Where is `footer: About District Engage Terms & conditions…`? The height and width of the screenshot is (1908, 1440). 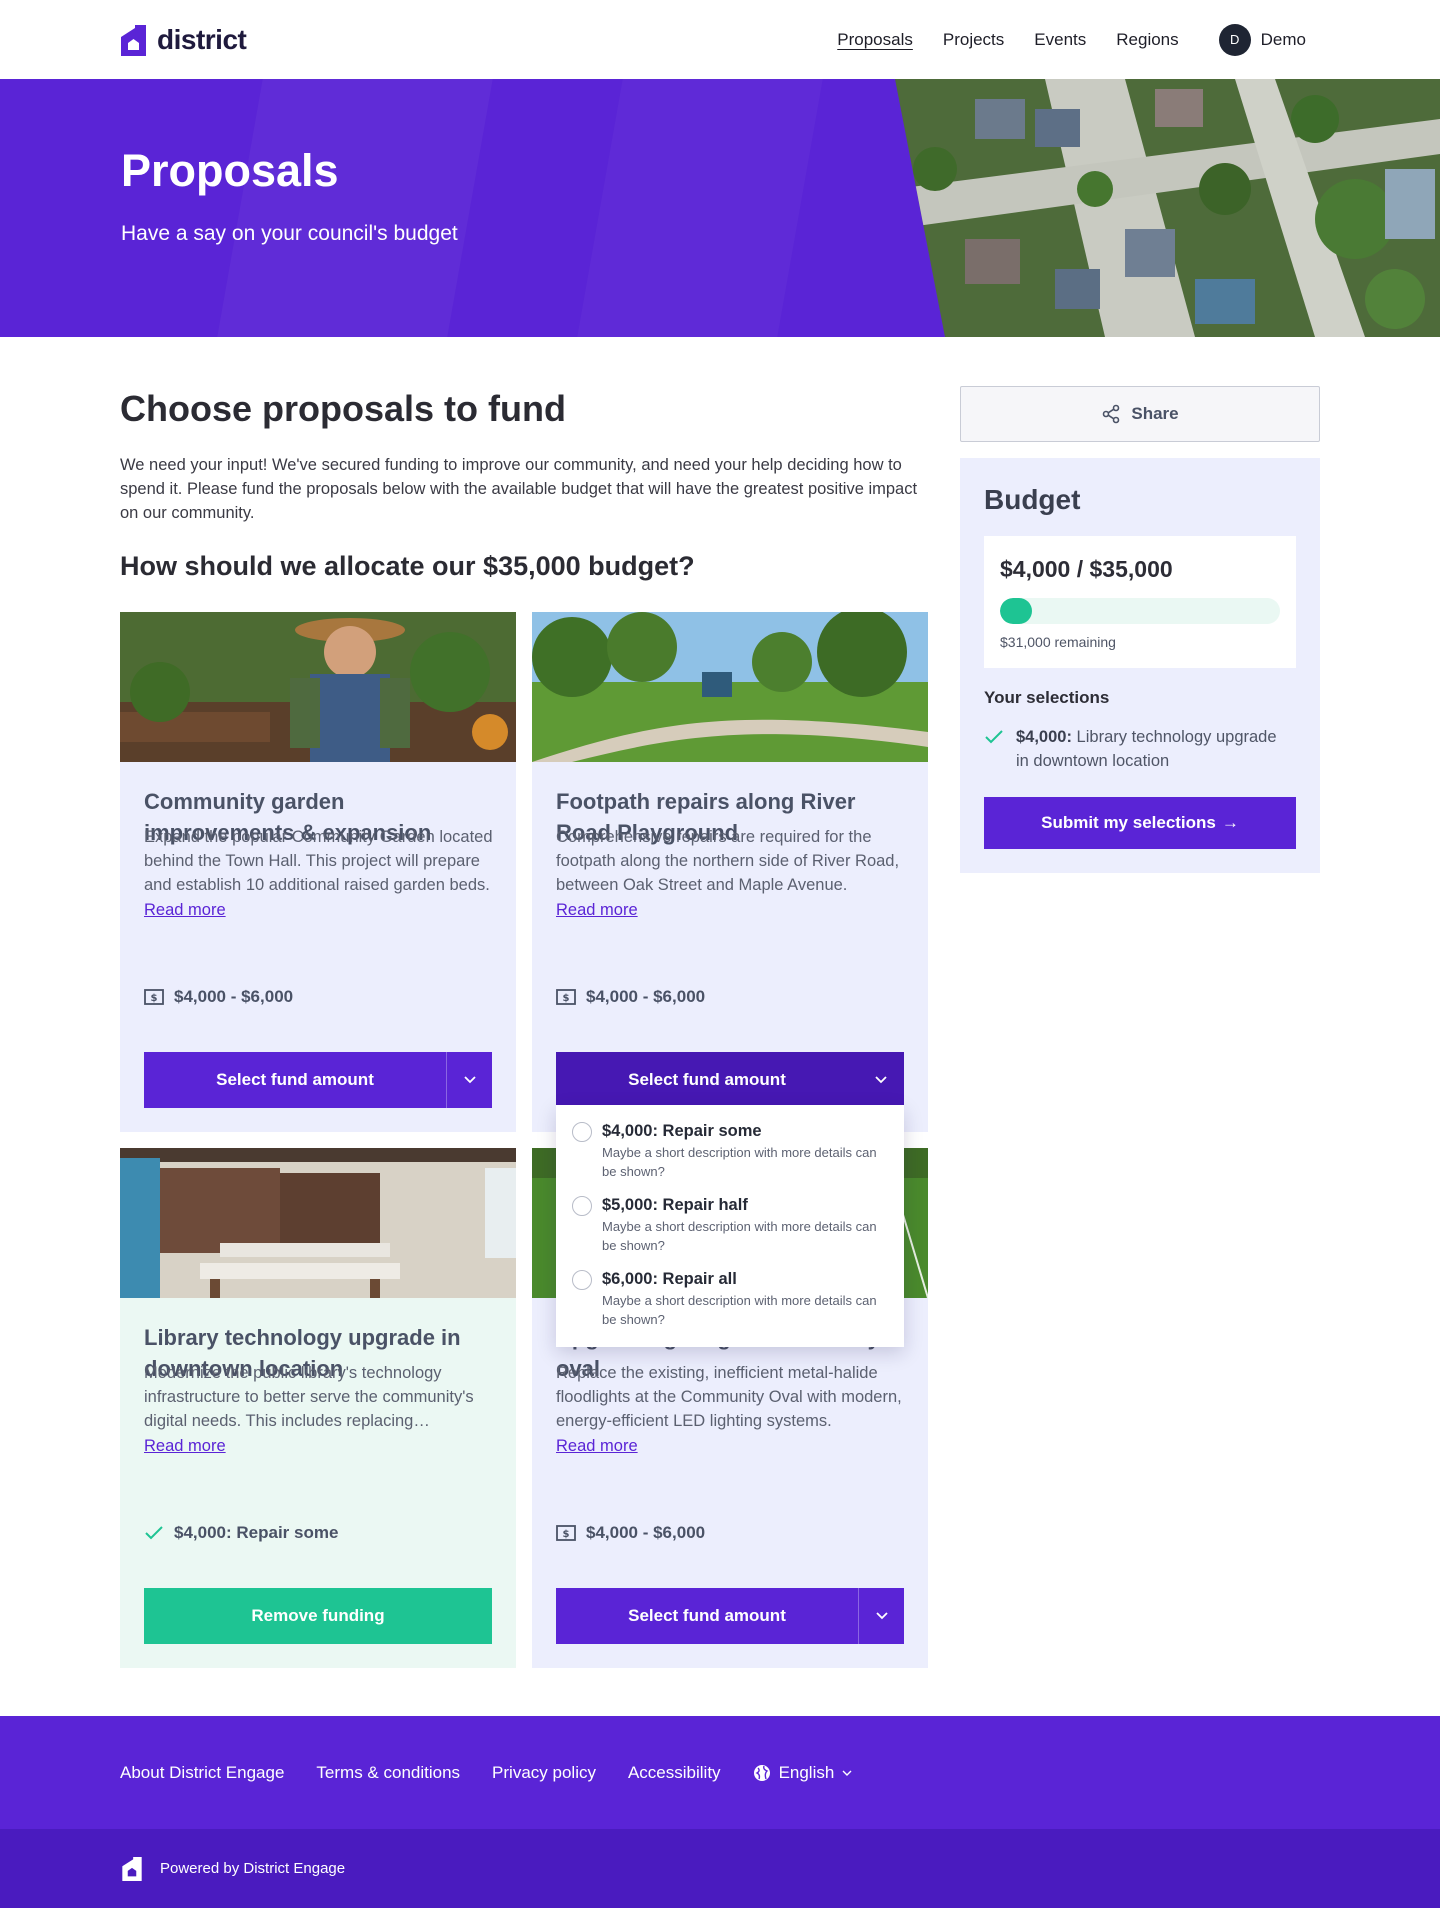
footer: About District Engage Terms & conditions… is located at coordinates (720, 1772).